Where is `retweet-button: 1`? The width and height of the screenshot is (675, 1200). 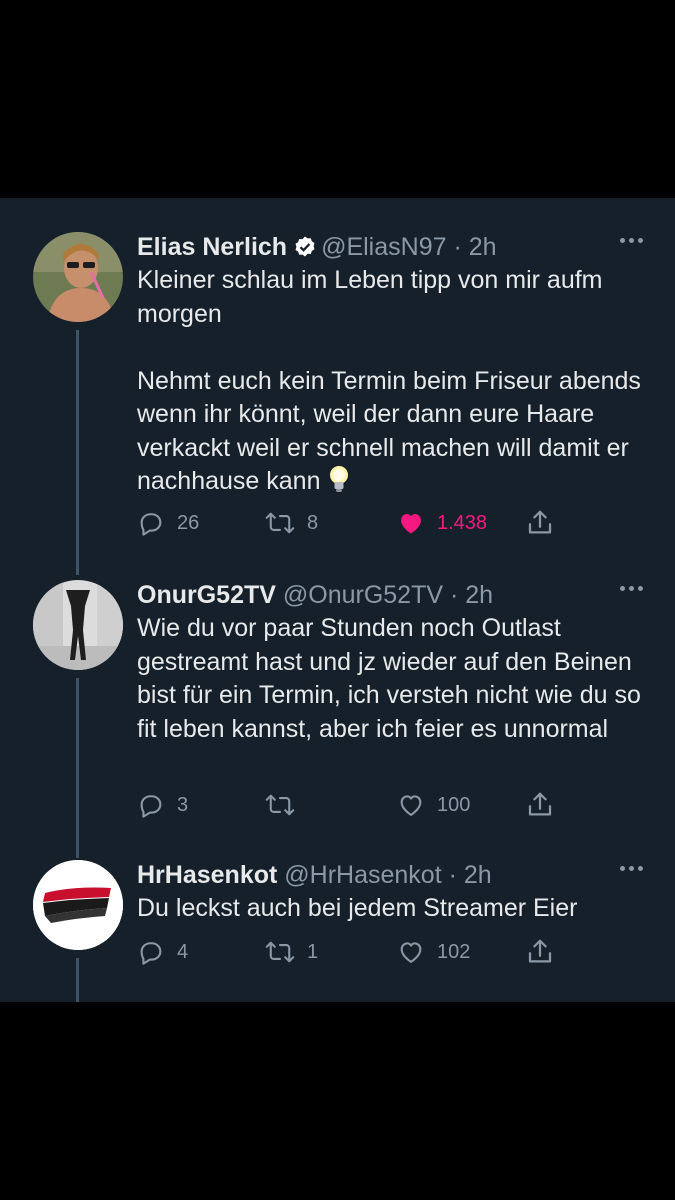
retweet-button: 1 is located at coordinates (291, 952).